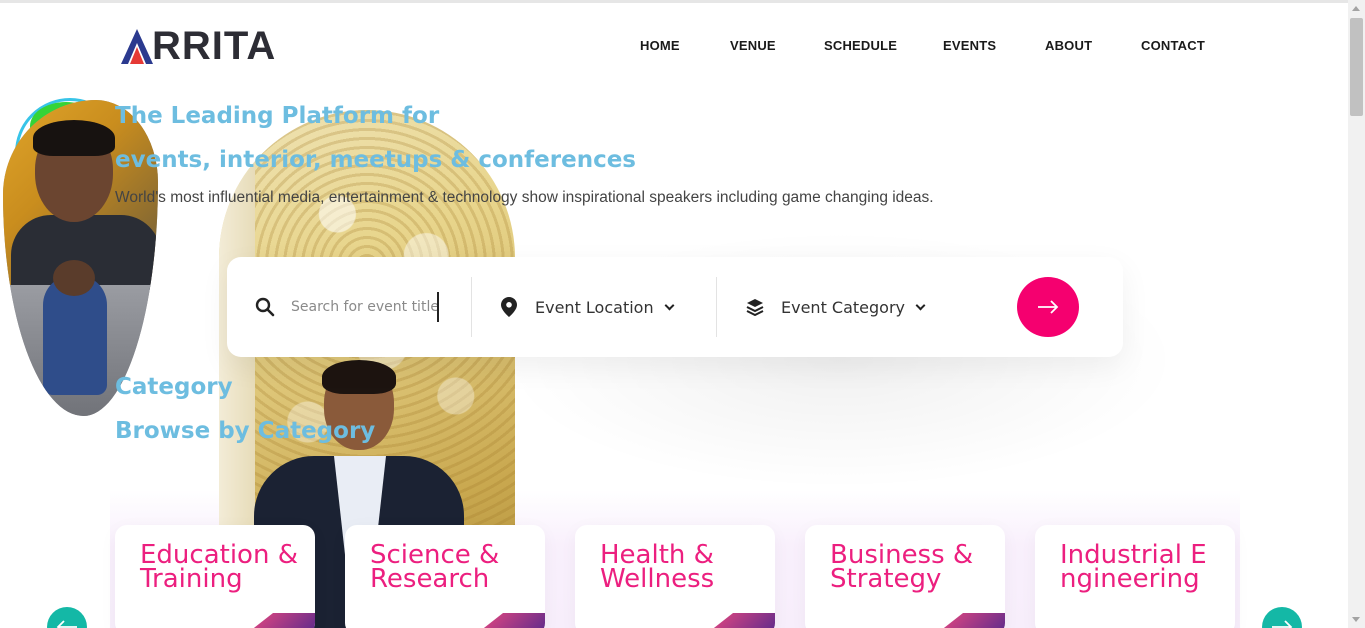  Describe the element at coordinates (66, 624) in the screenshot. I see `arrow-left-icon` at that location.